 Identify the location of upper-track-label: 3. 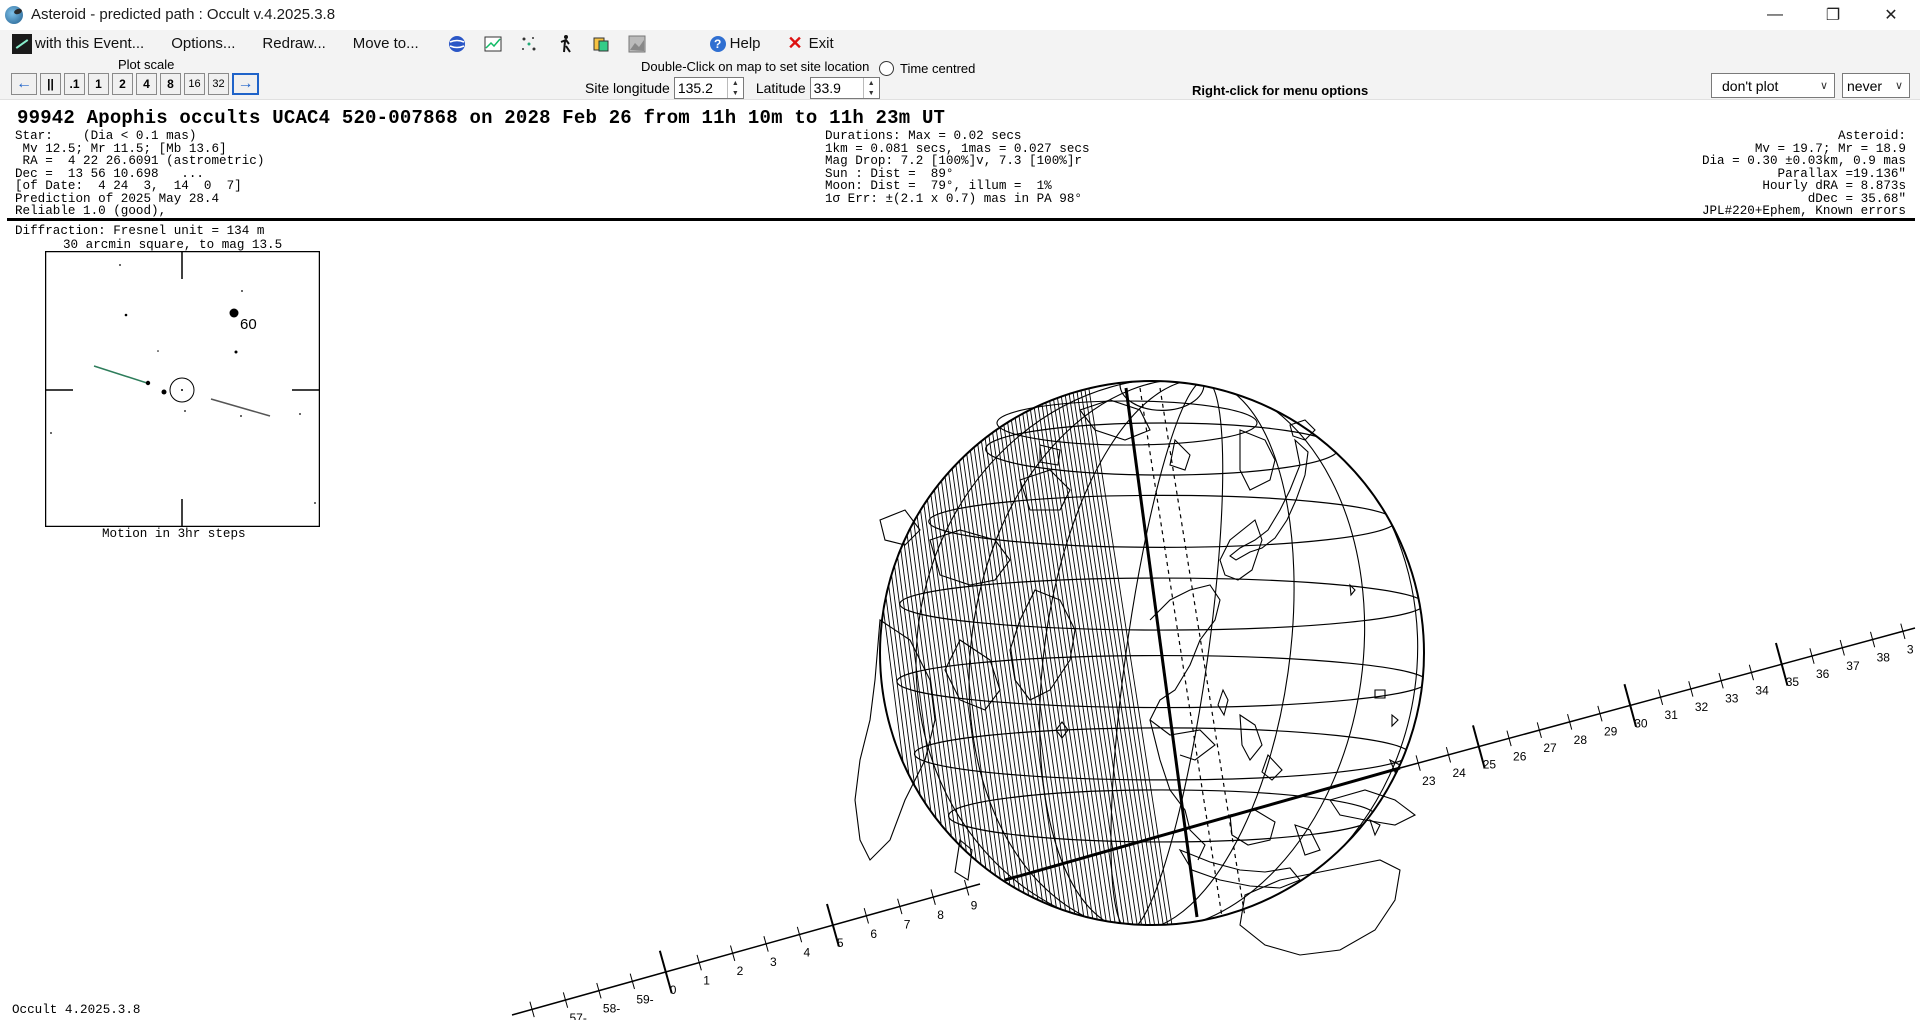
(1910, 649).